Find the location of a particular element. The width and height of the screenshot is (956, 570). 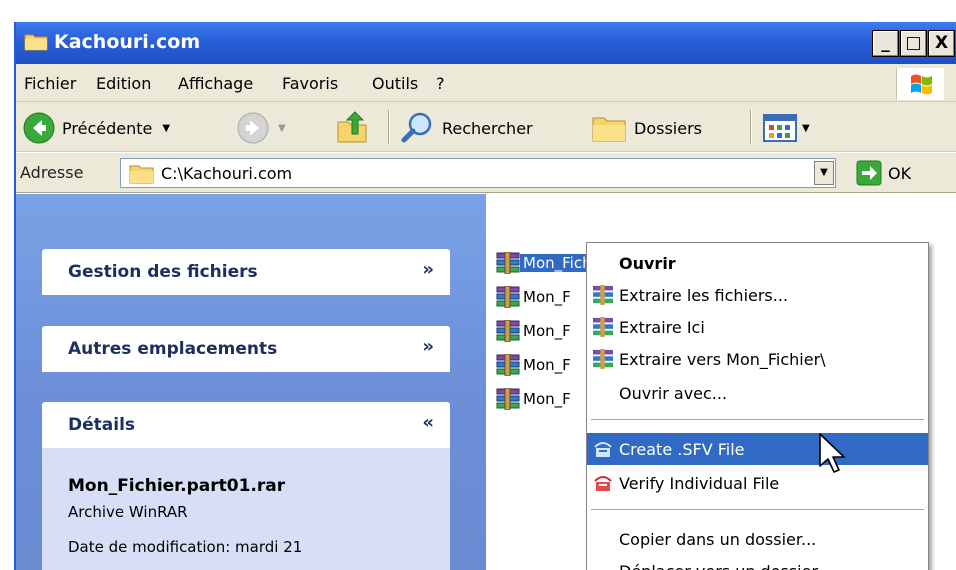

ctx-verify-file-label: Verify Individual File is located at coordinates (699, 483).